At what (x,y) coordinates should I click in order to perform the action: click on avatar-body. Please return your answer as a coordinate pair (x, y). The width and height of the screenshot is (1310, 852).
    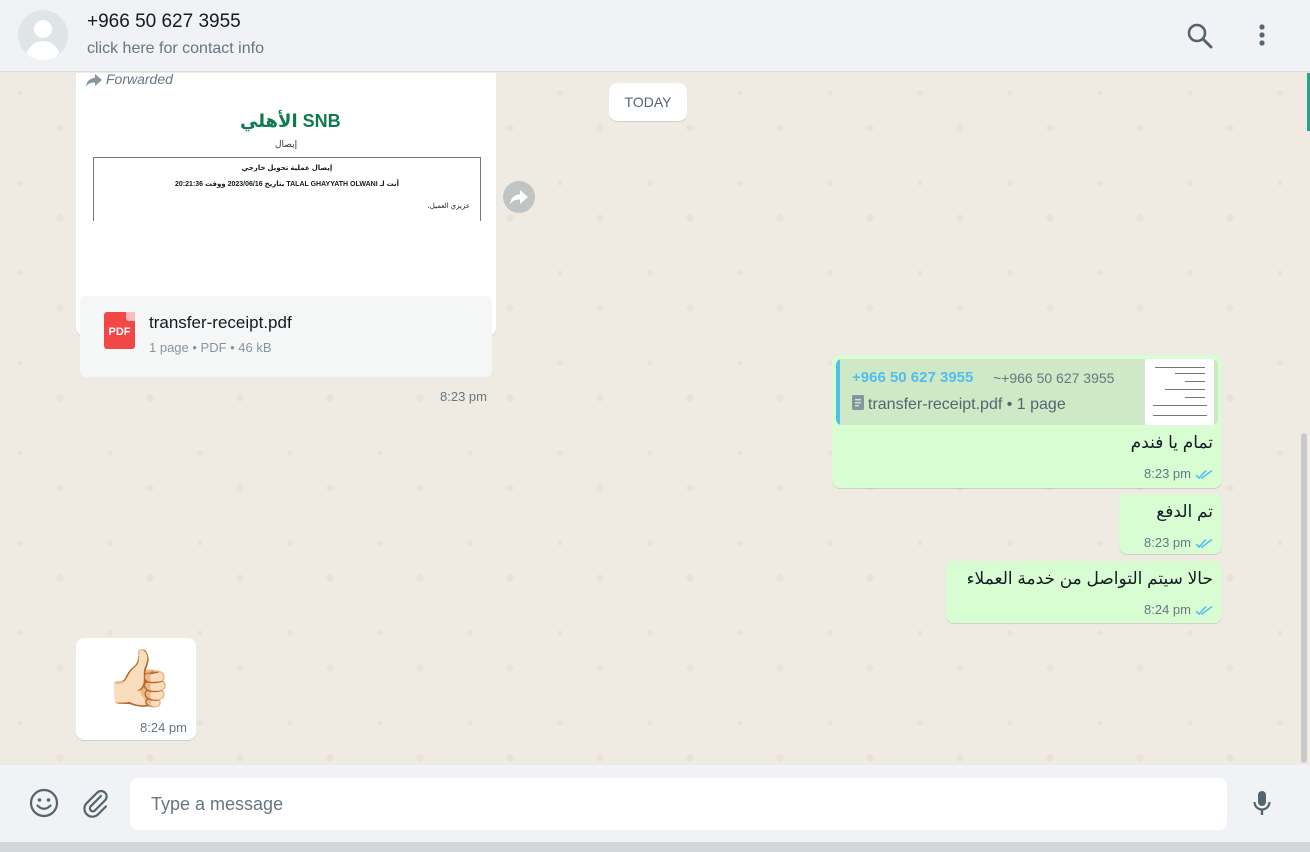
    Looking at the image, I should click on (43, 50).